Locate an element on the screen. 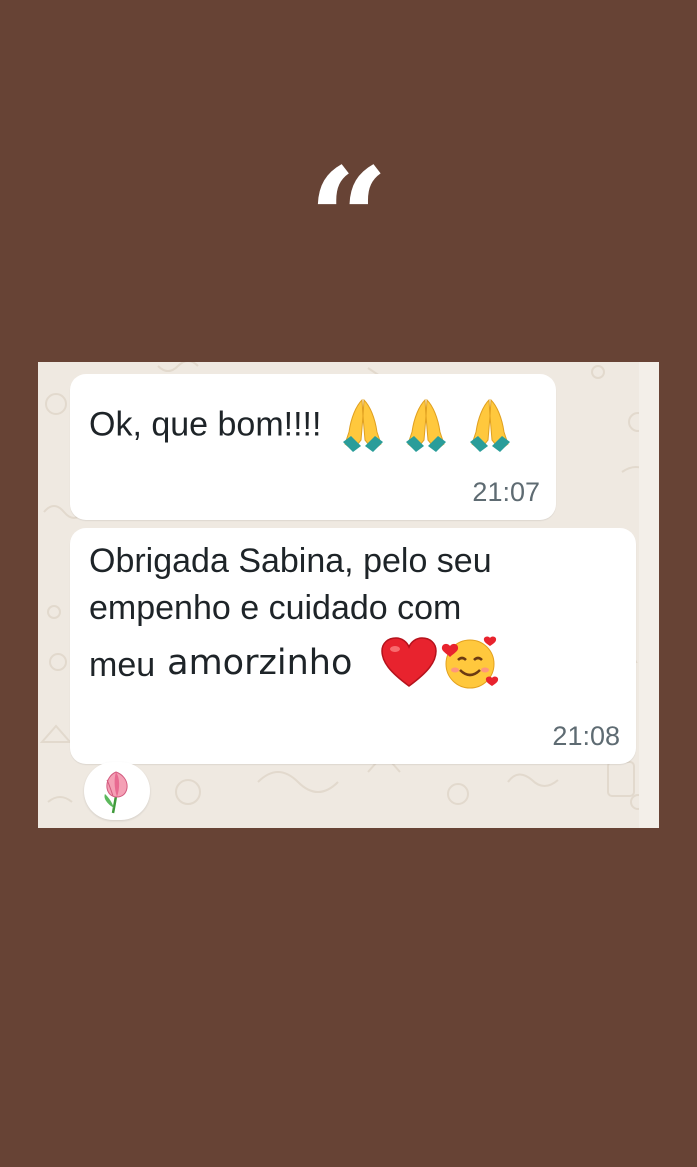 This screenshot has width=697, height=1167. quote-mark: “ is located at coordinates (348, 220).